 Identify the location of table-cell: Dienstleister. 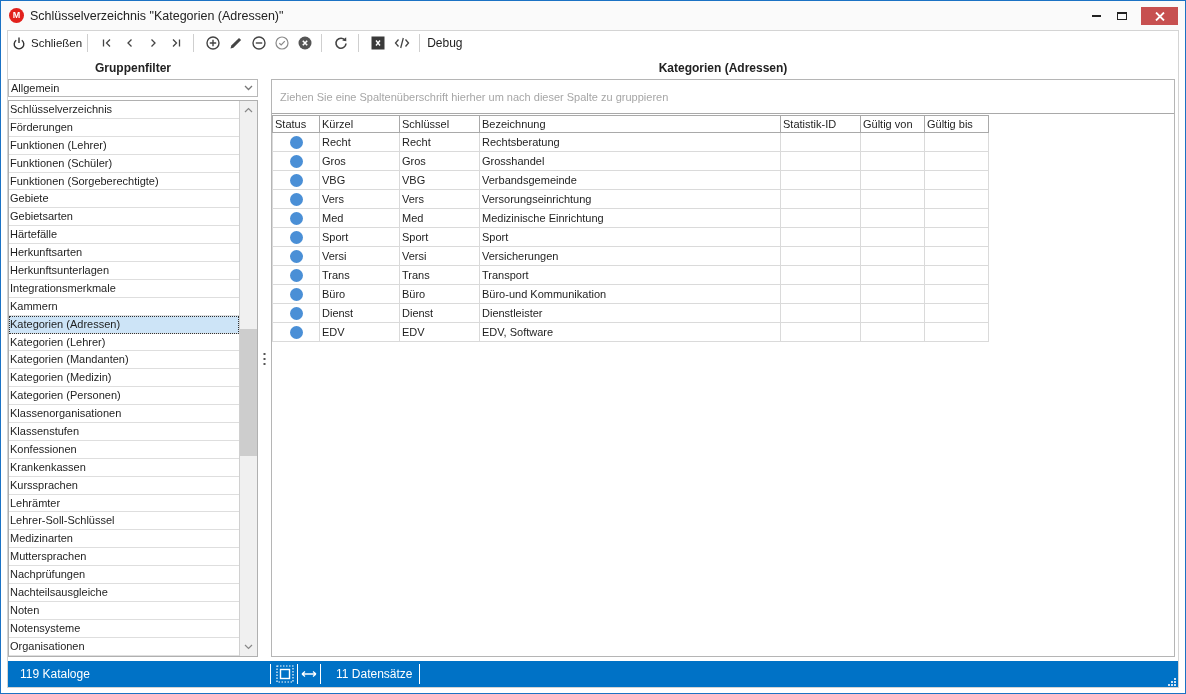
(630, 313).